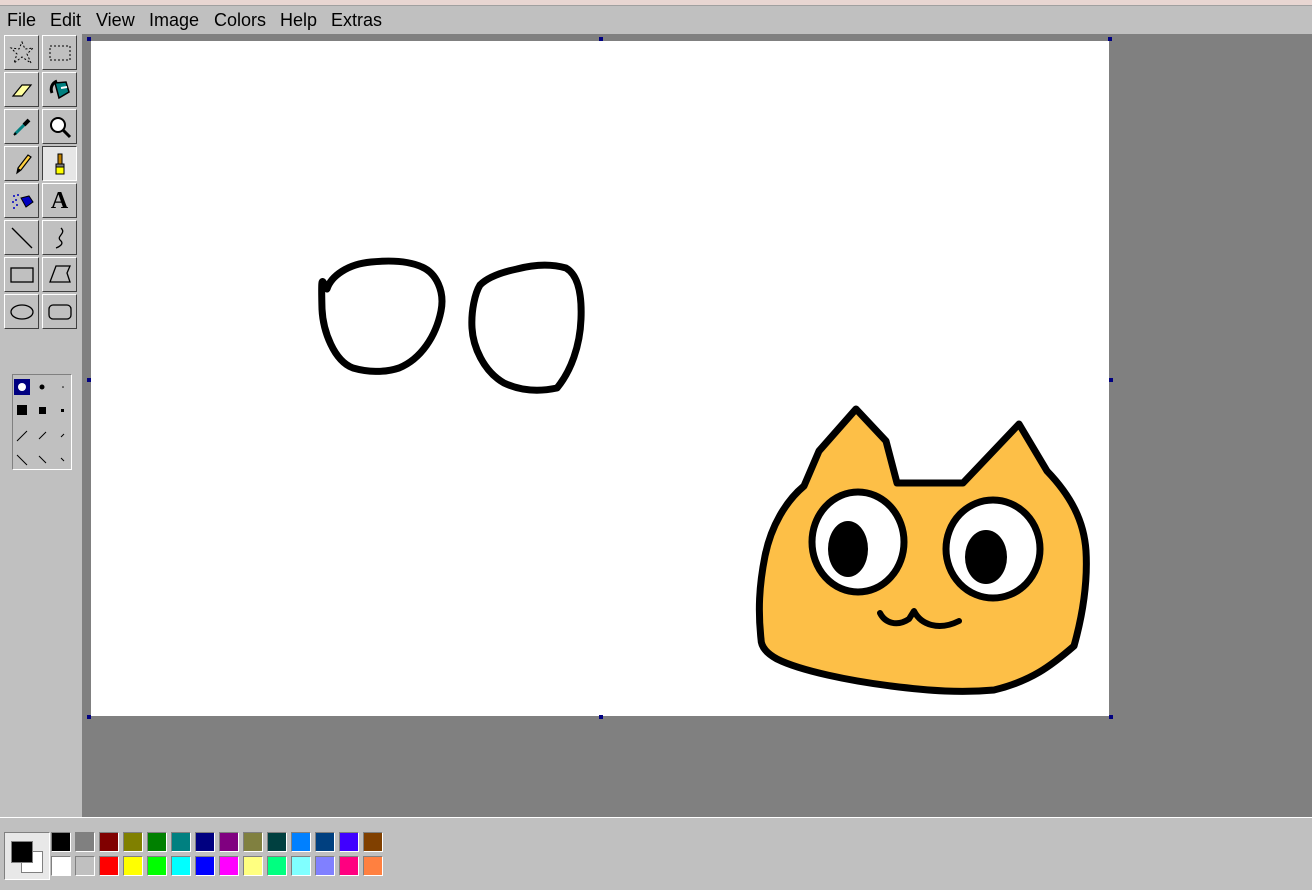 This screenshot has width=1312, height=890. I want to click on palette-color-8080ff, so click(325, 866).